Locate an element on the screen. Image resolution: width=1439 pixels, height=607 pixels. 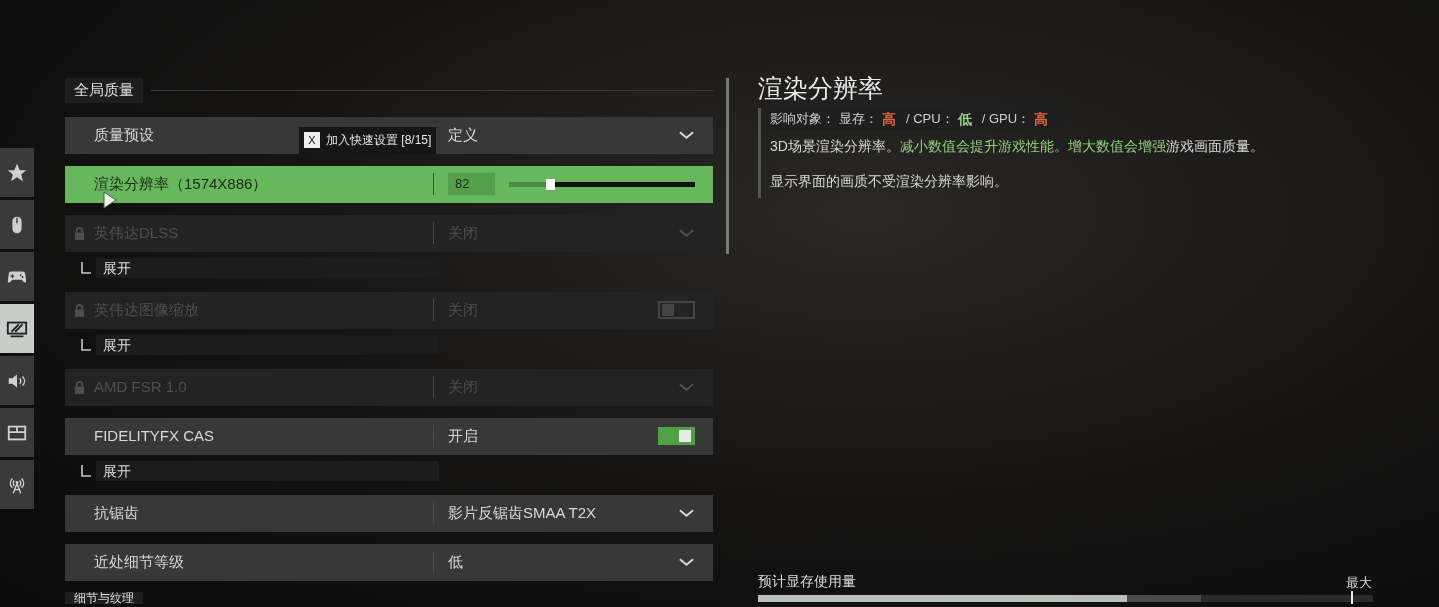
impact-label: 影响对象： is located at coordinates (802, 119).